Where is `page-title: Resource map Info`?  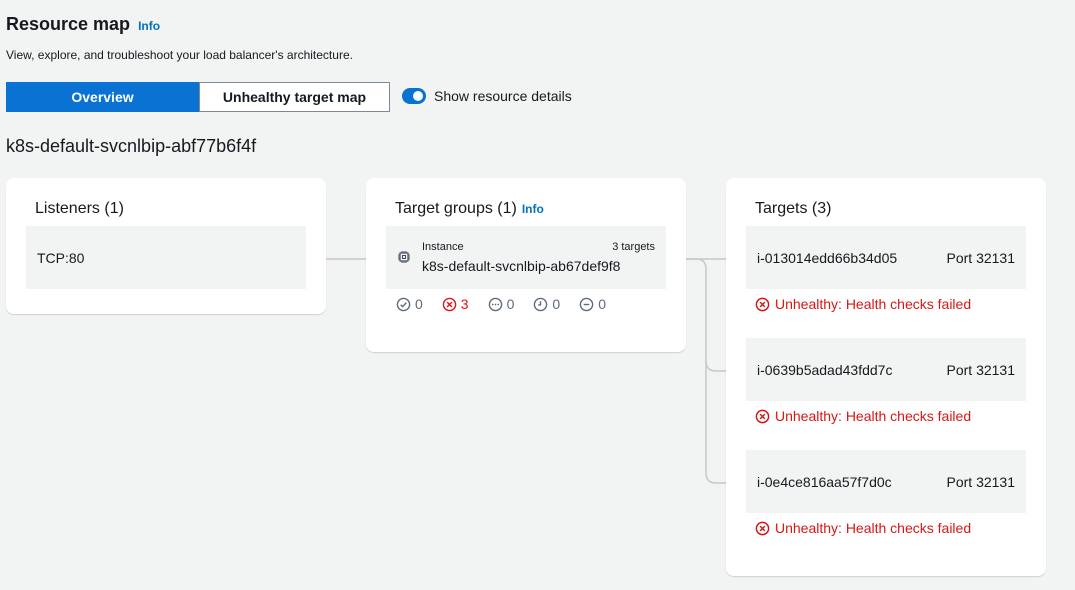 page-title: Resource map Info is located at coordinates (83, 24).